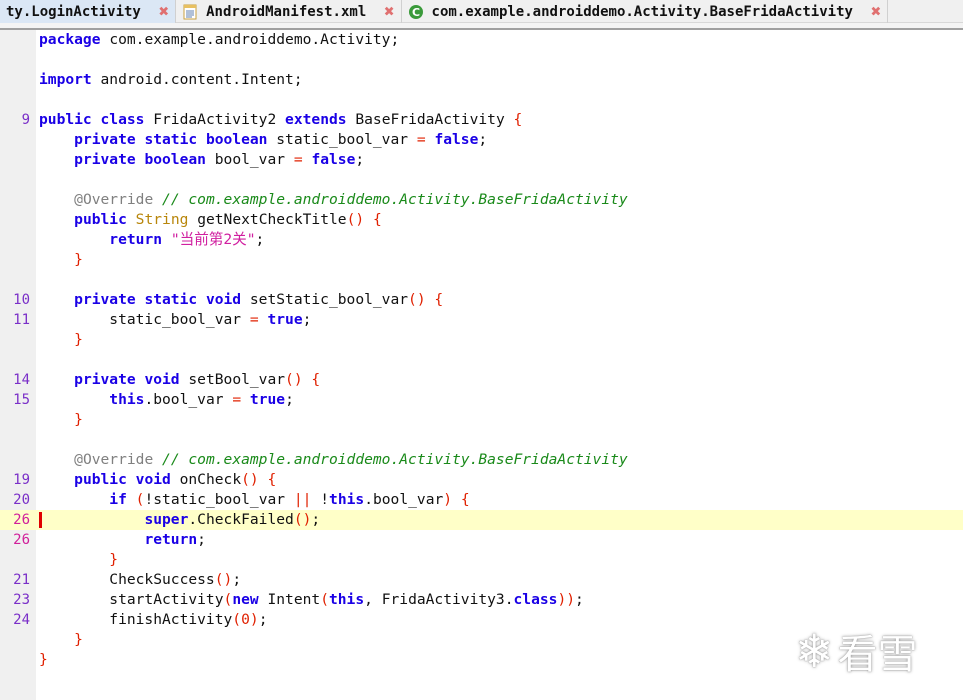  I want to click on editor-tab: ty.LoginActivity ✖, so click(88, 11).